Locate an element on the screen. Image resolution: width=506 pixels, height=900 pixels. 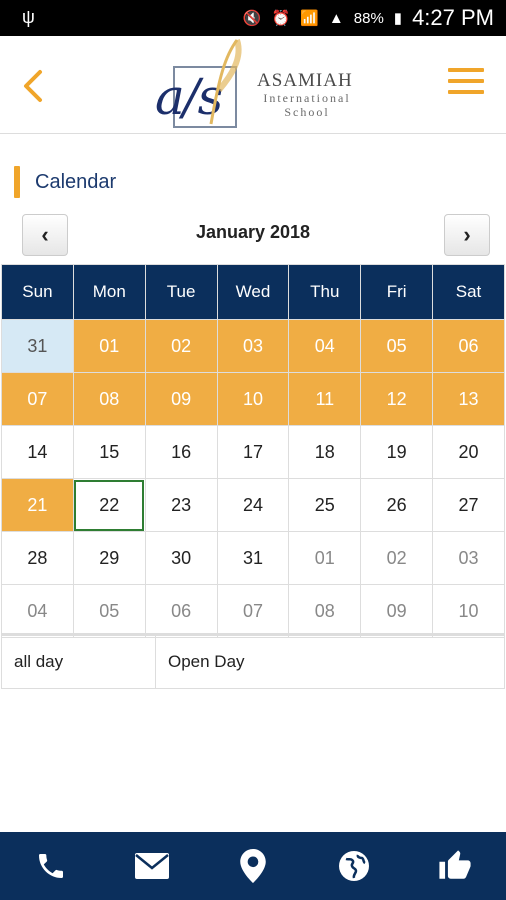
weekday-tue: Tue is located at coordinates (181, 292).